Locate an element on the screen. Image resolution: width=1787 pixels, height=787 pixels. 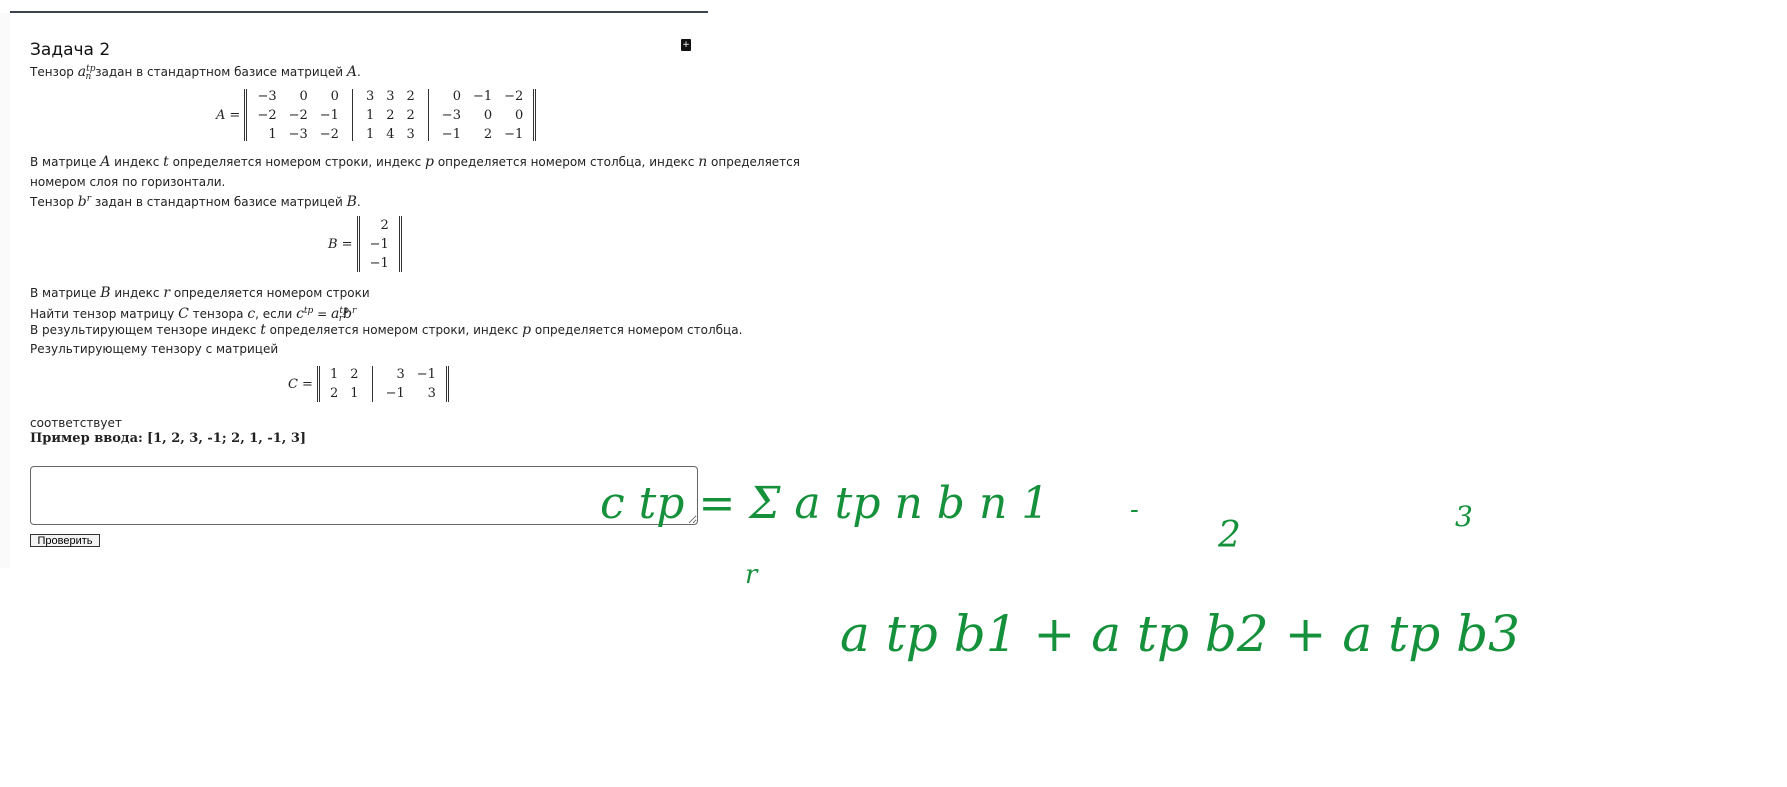
answer-input is located at coordinates (364, 495).